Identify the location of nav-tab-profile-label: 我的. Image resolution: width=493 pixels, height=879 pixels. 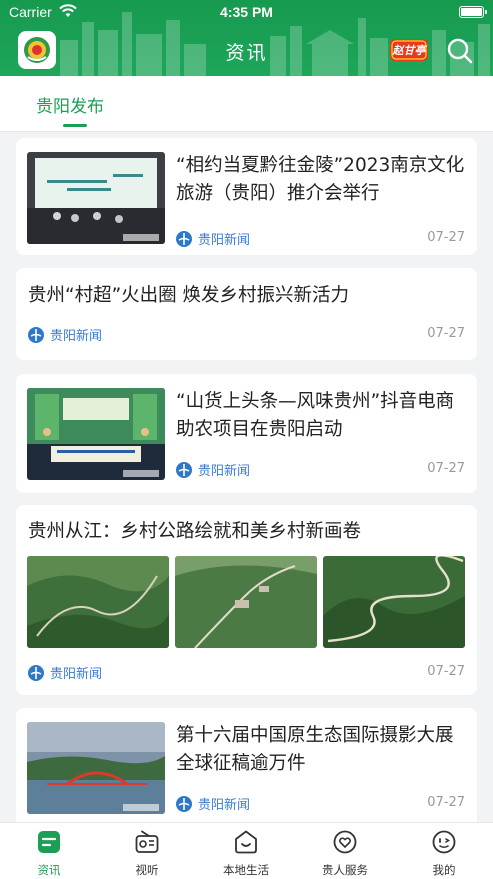
(444, 870).